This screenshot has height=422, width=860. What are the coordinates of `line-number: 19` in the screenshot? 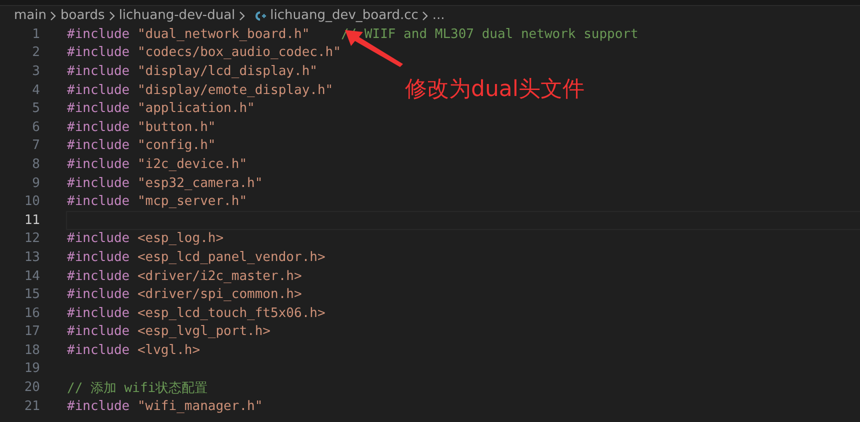 It's located at (31, 368).